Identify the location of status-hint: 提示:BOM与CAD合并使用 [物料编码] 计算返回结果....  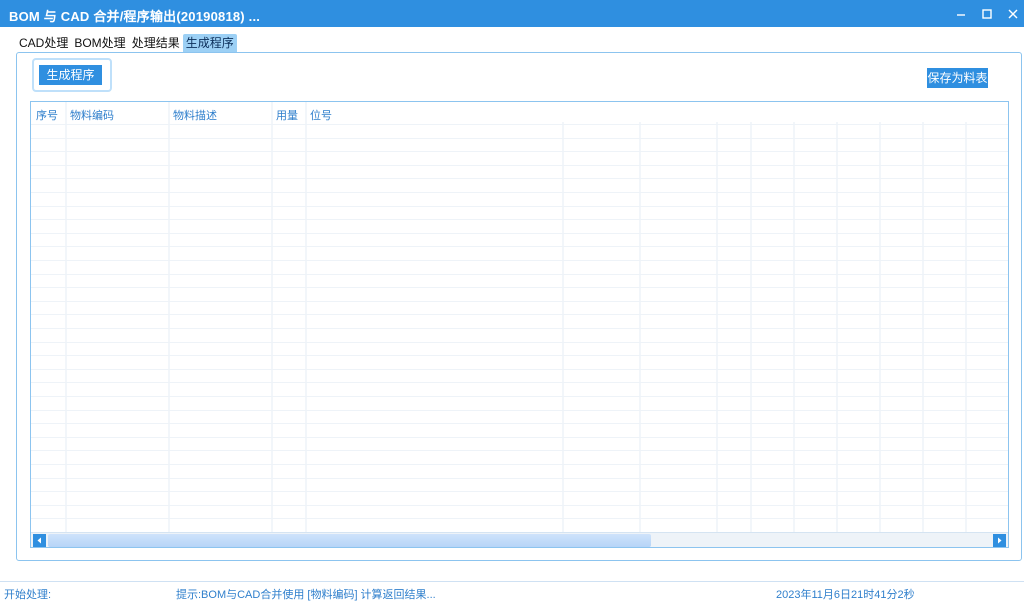
(306, 595).